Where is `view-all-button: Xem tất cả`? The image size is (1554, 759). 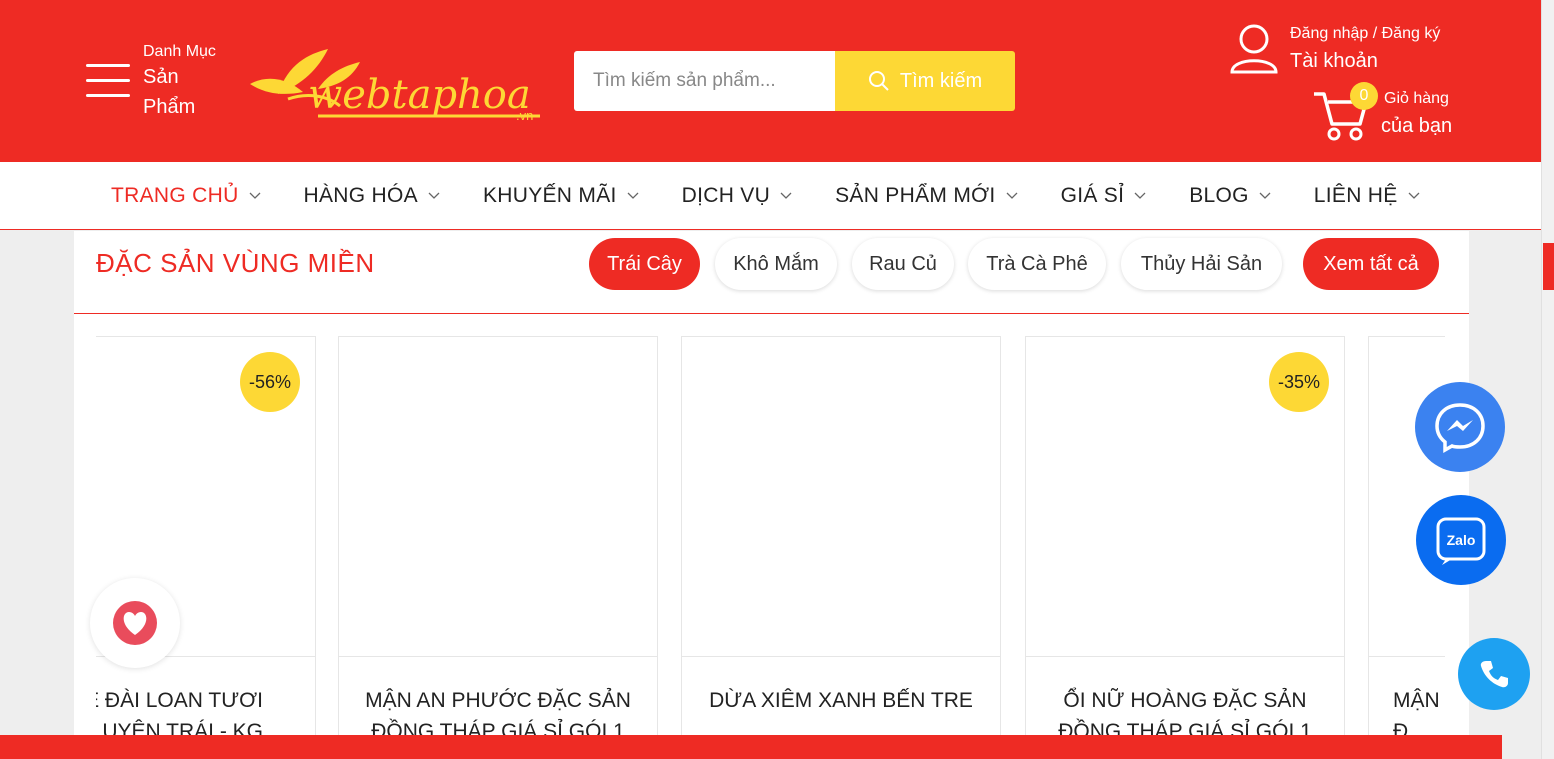 view-all-button: Xem tất cả is located at coordinates (1371, 264).